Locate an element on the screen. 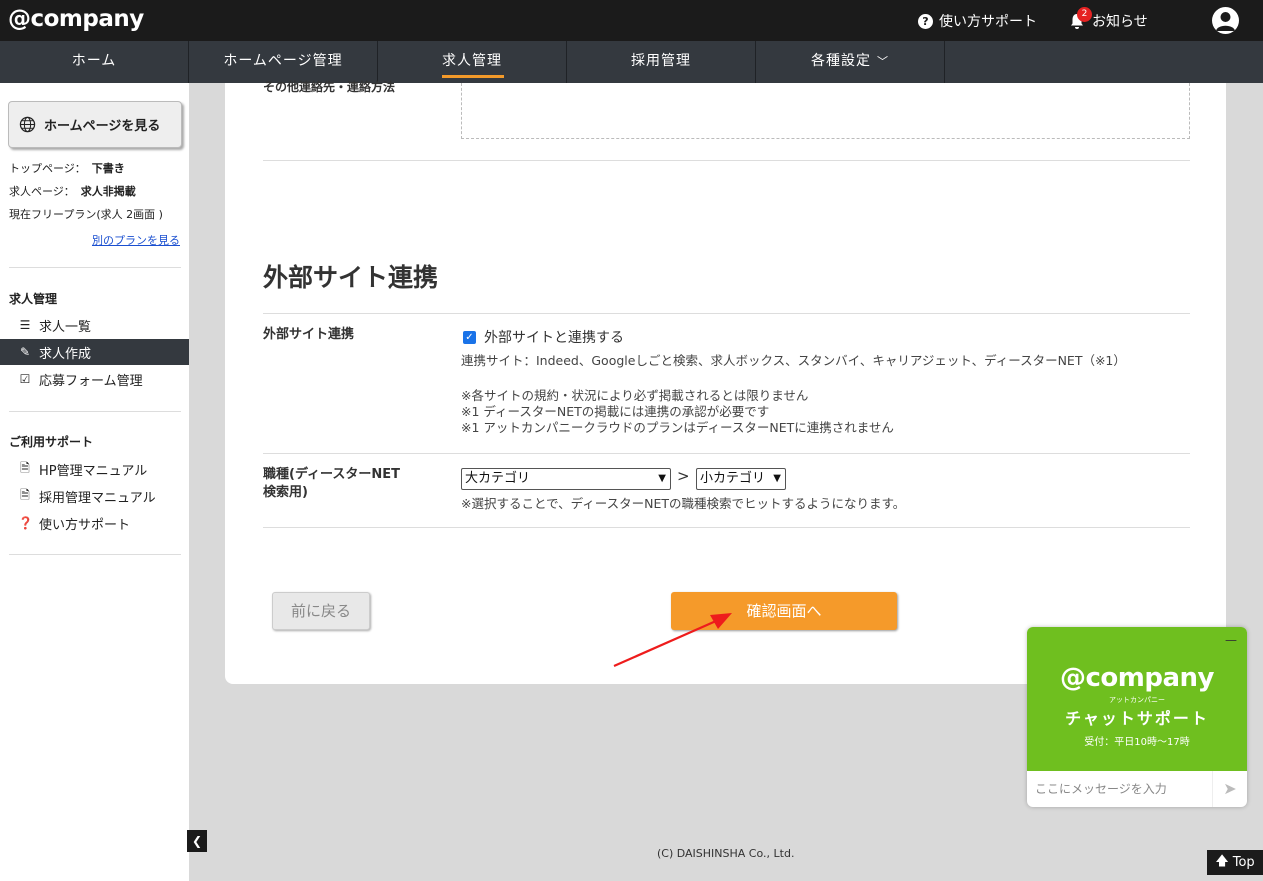 This screenshot has width=1263, height=881. question-icon: ? is located at coordinates (925, 21).